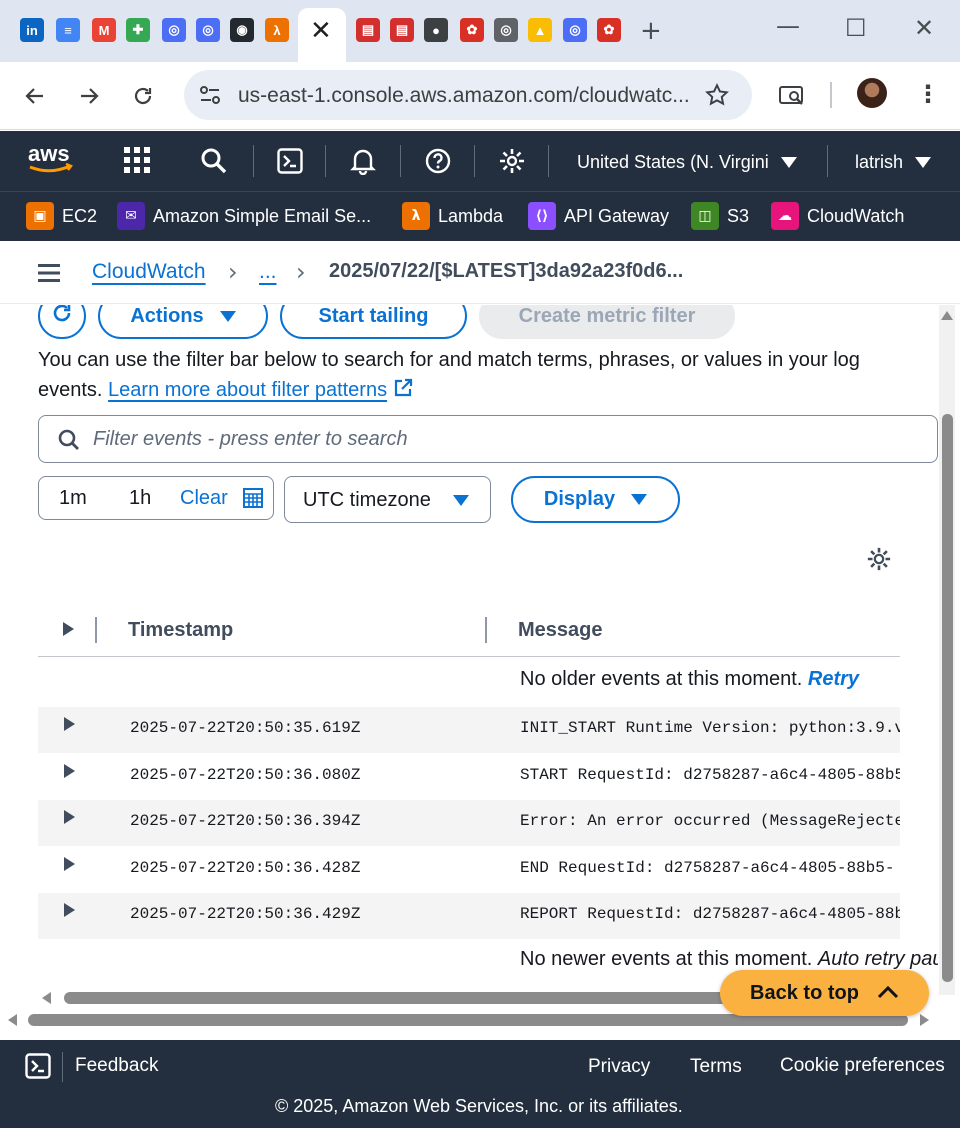 The width and height of the screenshot is (960, 1128). Describe the element at coordinates (51, 161) in the screenshot. I see `aws-logo: aws` at that location.